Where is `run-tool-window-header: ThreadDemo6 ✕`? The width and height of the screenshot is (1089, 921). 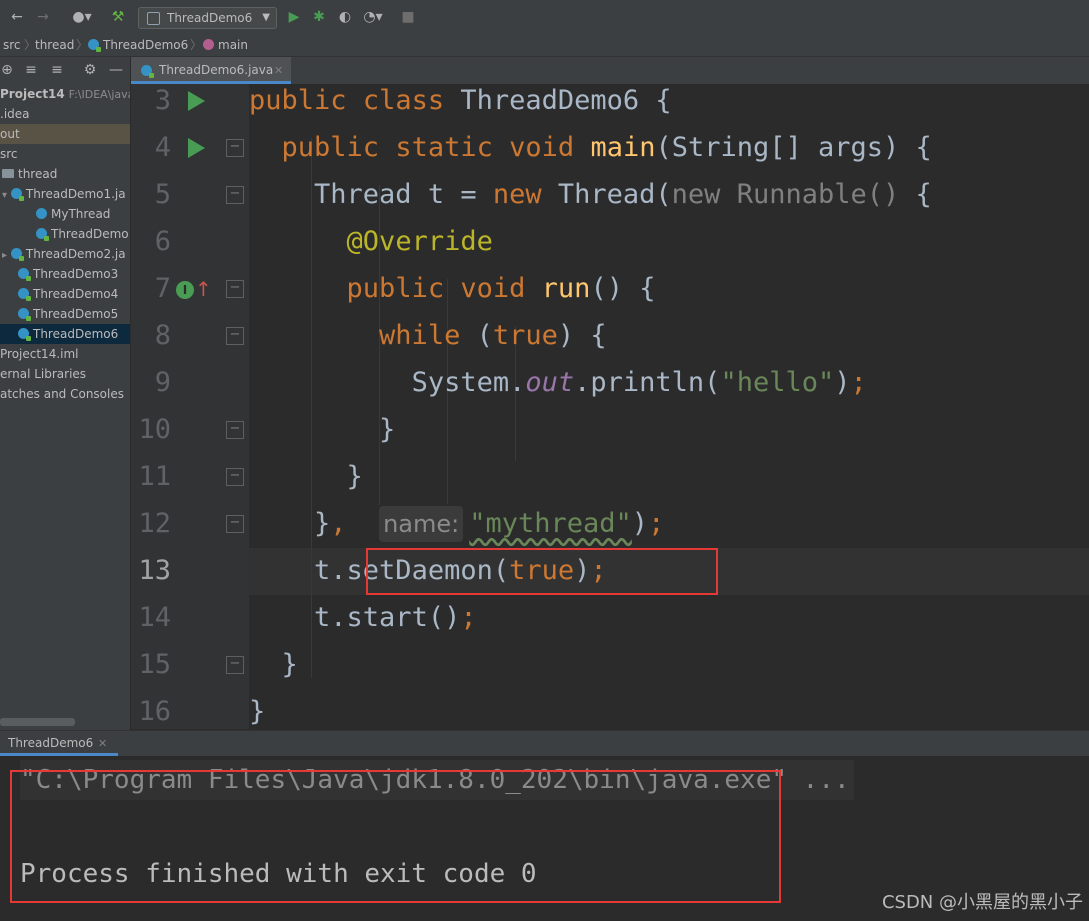 run-tool-window-header: ThreadDemo6 ✕ is located at coordinates (544, 743).